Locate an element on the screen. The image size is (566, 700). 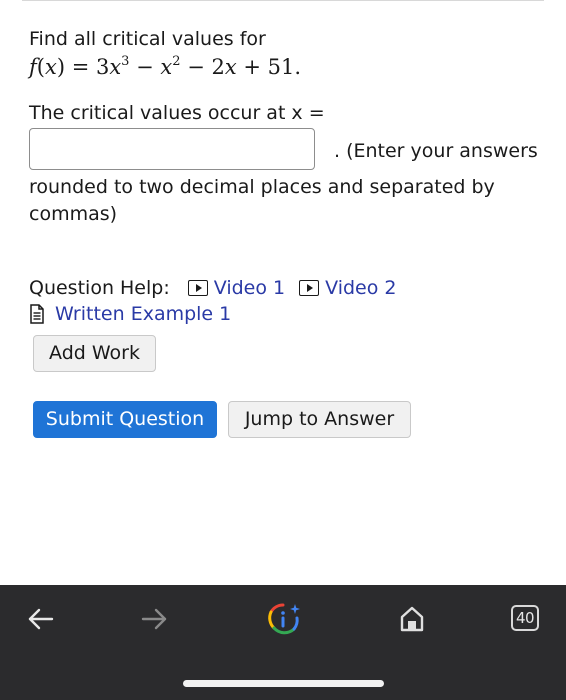
question-help: Question Help: Video 1 Video 2 Written E is located at coordinates (284, 301).